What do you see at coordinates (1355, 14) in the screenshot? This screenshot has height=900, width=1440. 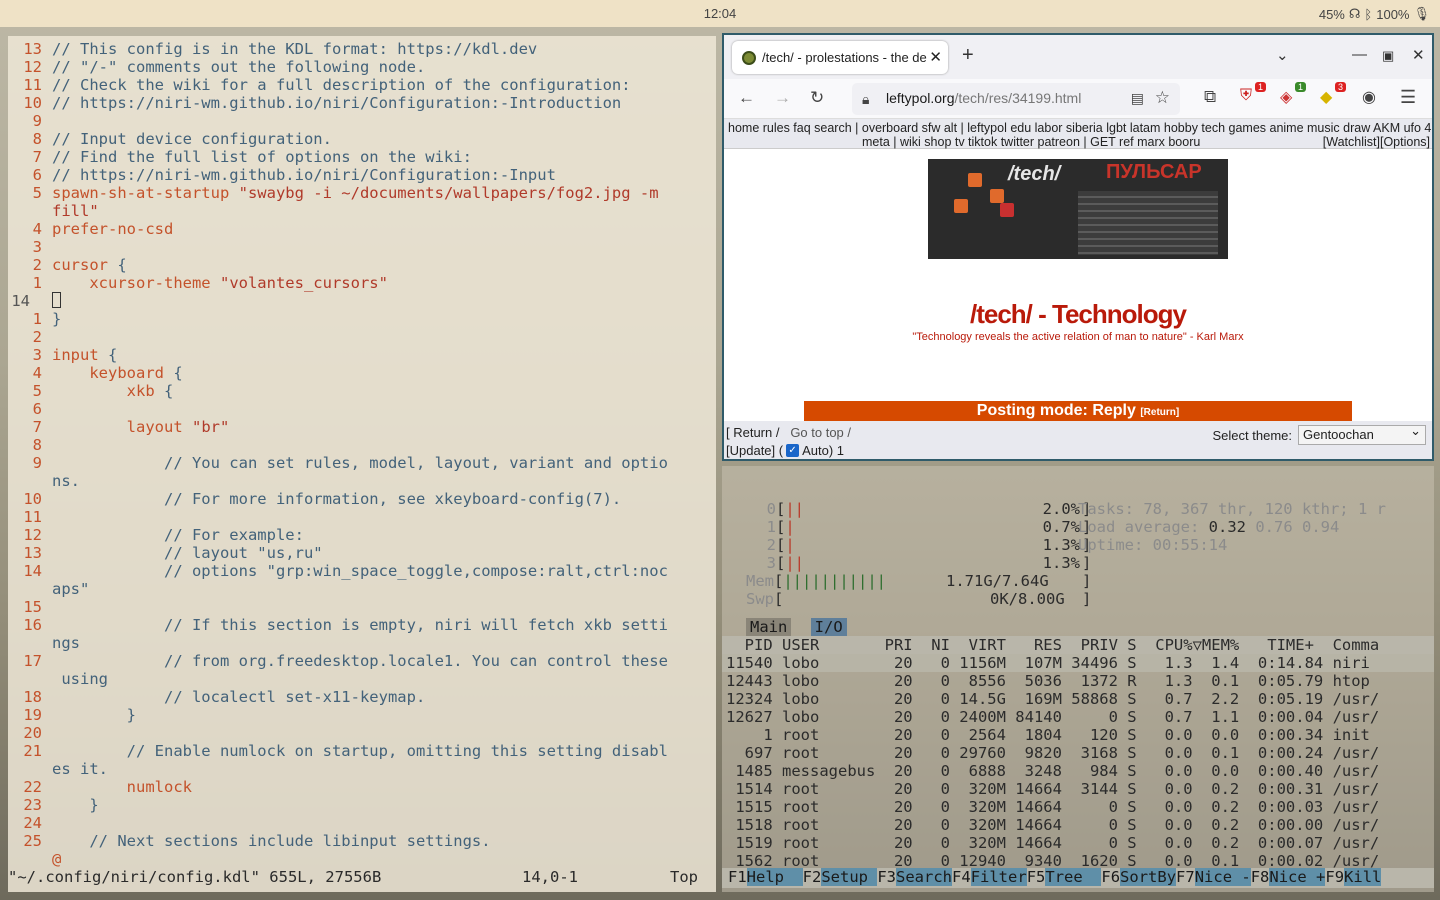 I see `headphones-icon: ☊` at bounding box center [1355, 14].